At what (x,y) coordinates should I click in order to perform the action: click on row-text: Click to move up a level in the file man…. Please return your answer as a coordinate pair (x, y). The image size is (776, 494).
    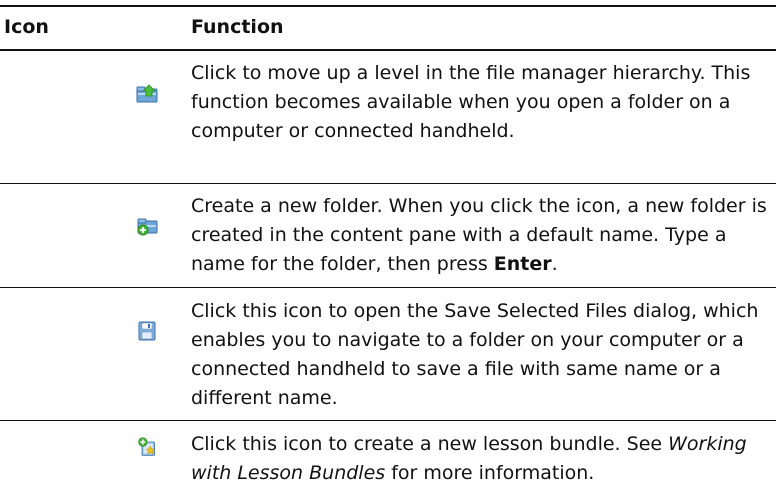
    Looking at the image, I should click on (471, 102).